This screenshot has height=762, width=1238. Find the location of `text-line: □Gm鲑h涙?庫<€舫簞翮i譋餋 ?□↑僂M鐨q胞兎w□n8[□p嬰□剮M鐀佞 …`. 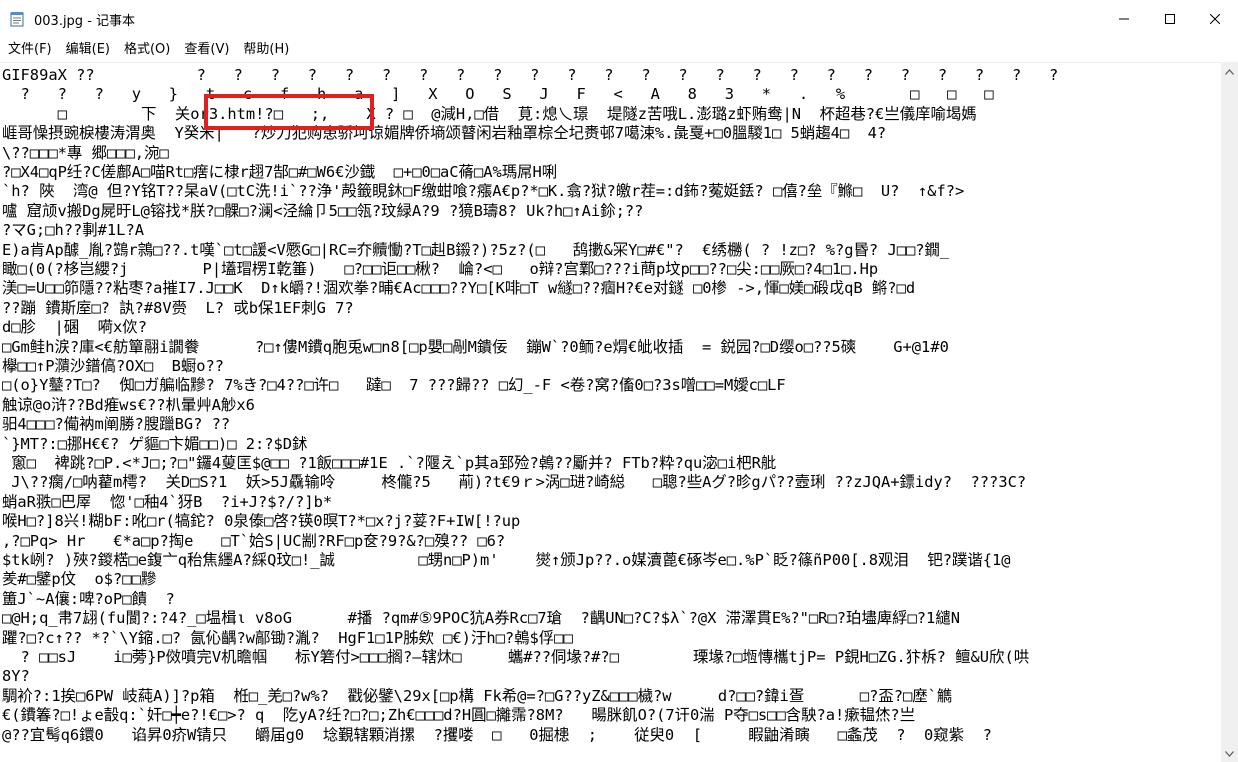

text-line: □Gm鲑h涙?庫<€舫簞翮i譋餋 ?□↑僂M鐨q胞兎w□n8[□p嬰□剮M鐀佞 … is located at coordinates (475, 346).